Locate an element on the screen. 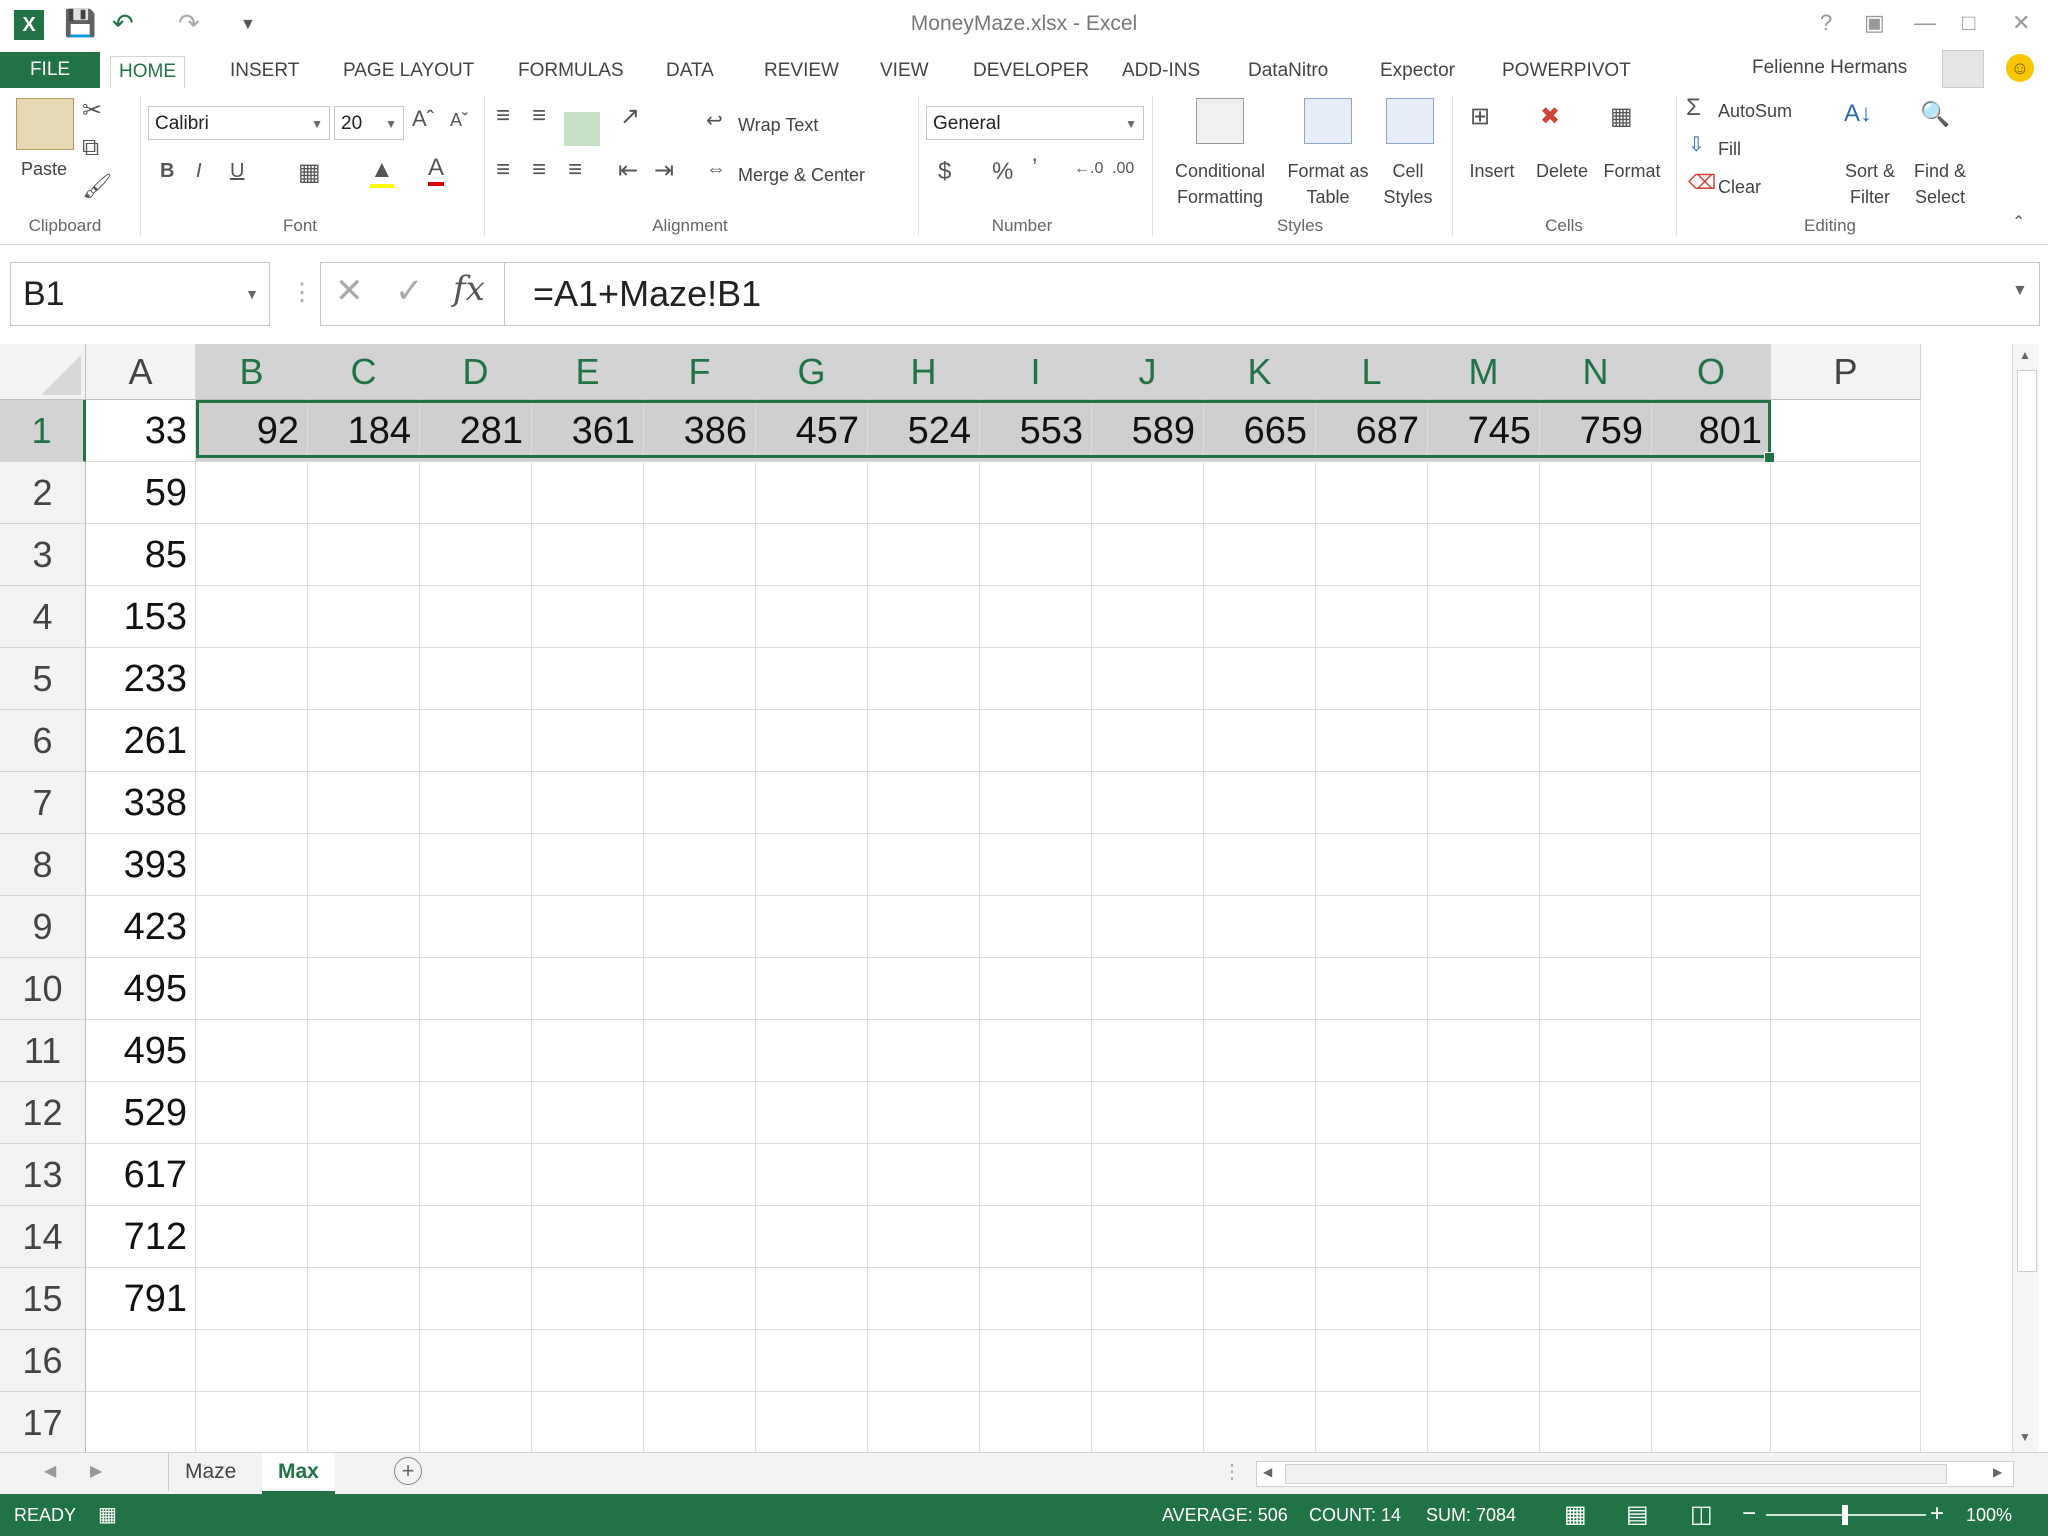 The height and width of the screenshot is (1536, 2048). format-painter-icon: 🖌 is located at coordinates (97, 186).